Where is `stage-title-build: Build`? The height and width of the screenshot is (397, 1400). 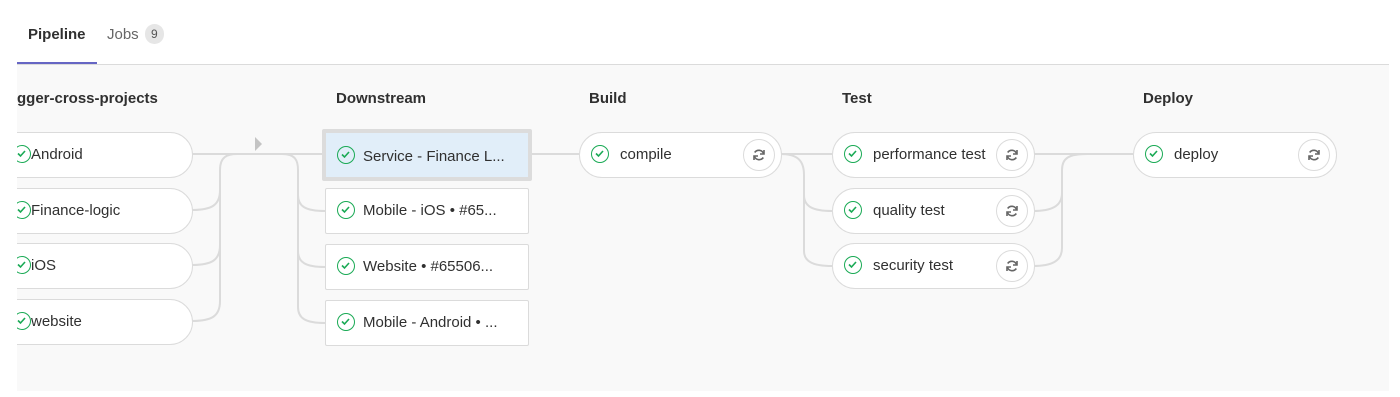 stage-title-build: Build is located at coordinates (608, 98).